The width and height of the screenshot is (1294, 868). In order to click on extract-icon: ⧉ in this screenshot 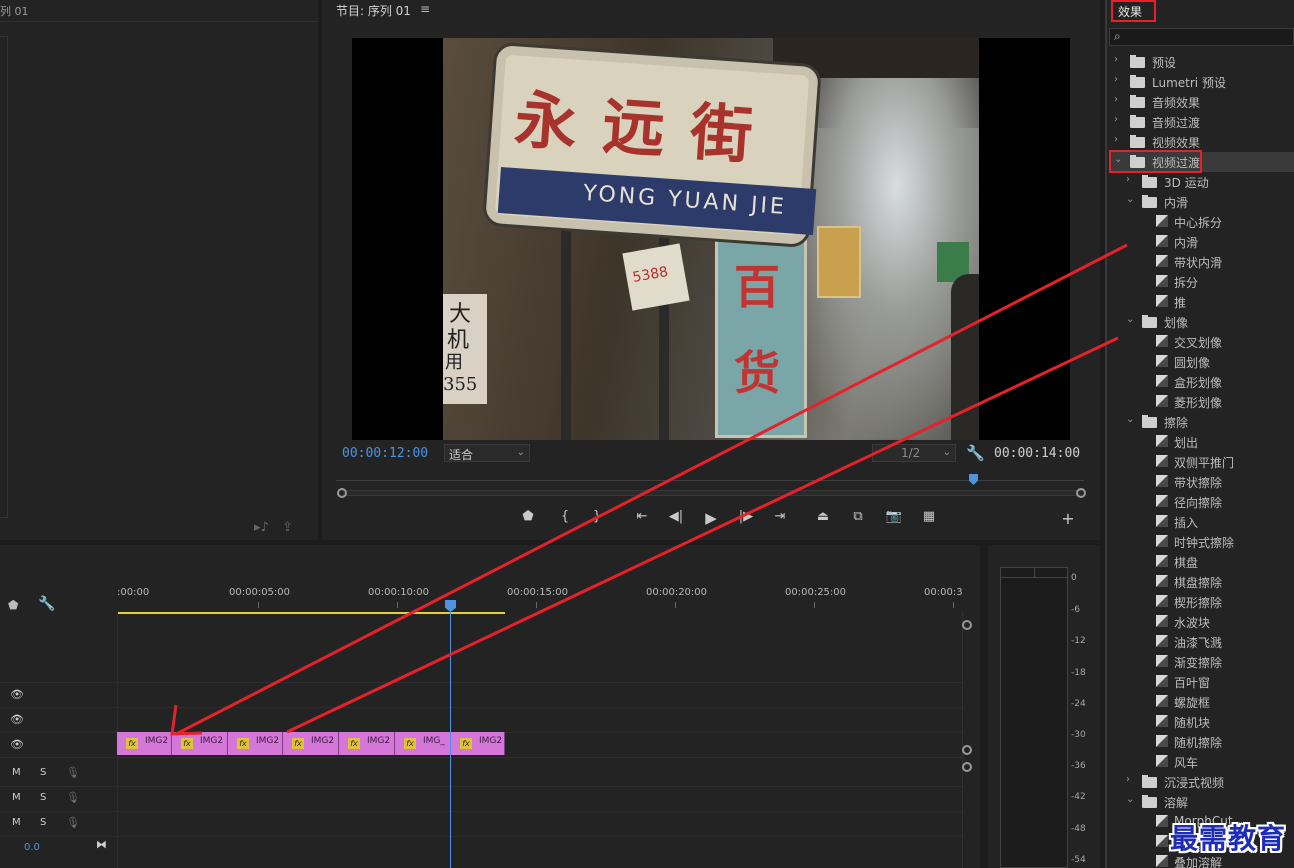, I will do `click(858, 516)`.